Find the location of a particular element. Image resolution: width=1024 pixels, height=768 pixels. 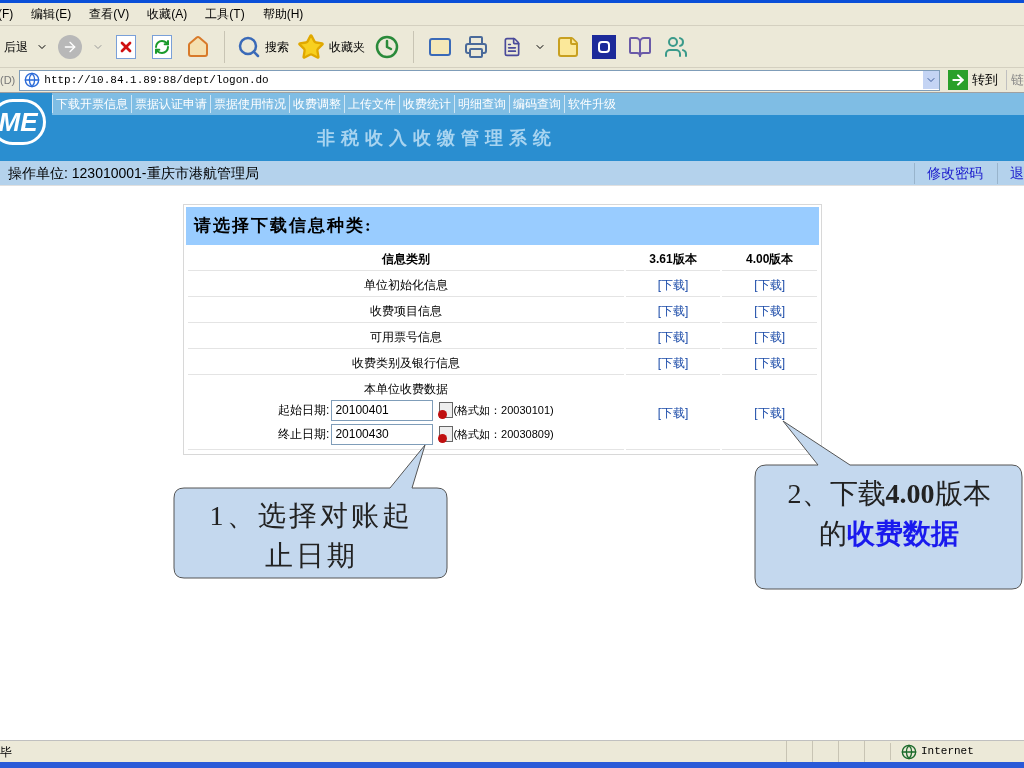

star-icon is located at coordinates (311, 46).